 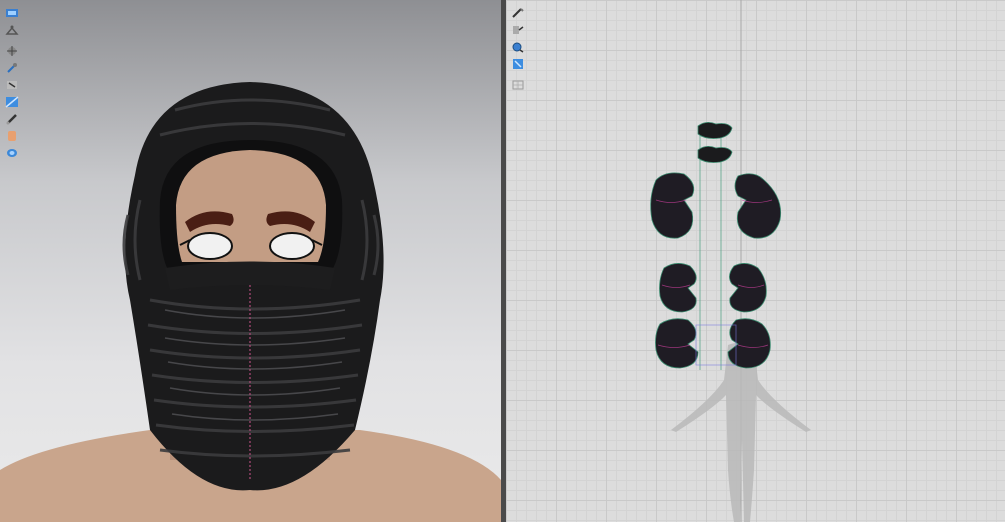 I want to click on pin-icon, so click(x=12, y=68).